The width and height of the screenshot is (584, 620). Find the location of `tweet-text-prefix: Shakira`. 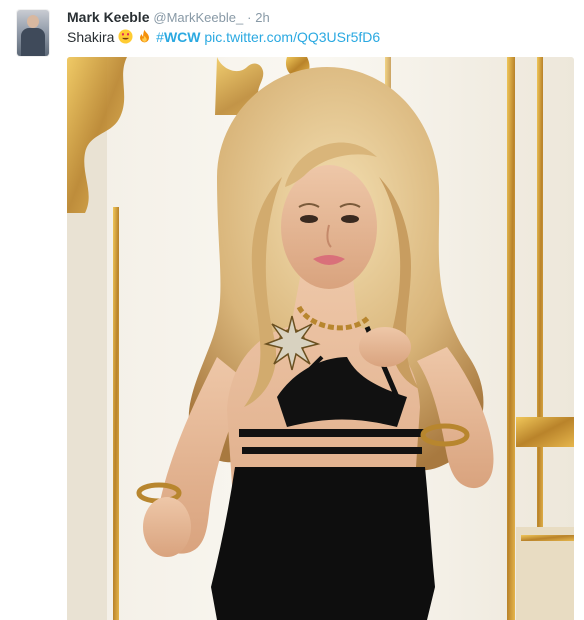

tweet-text-prefix: Shakira is located at coordinates (91, 37).